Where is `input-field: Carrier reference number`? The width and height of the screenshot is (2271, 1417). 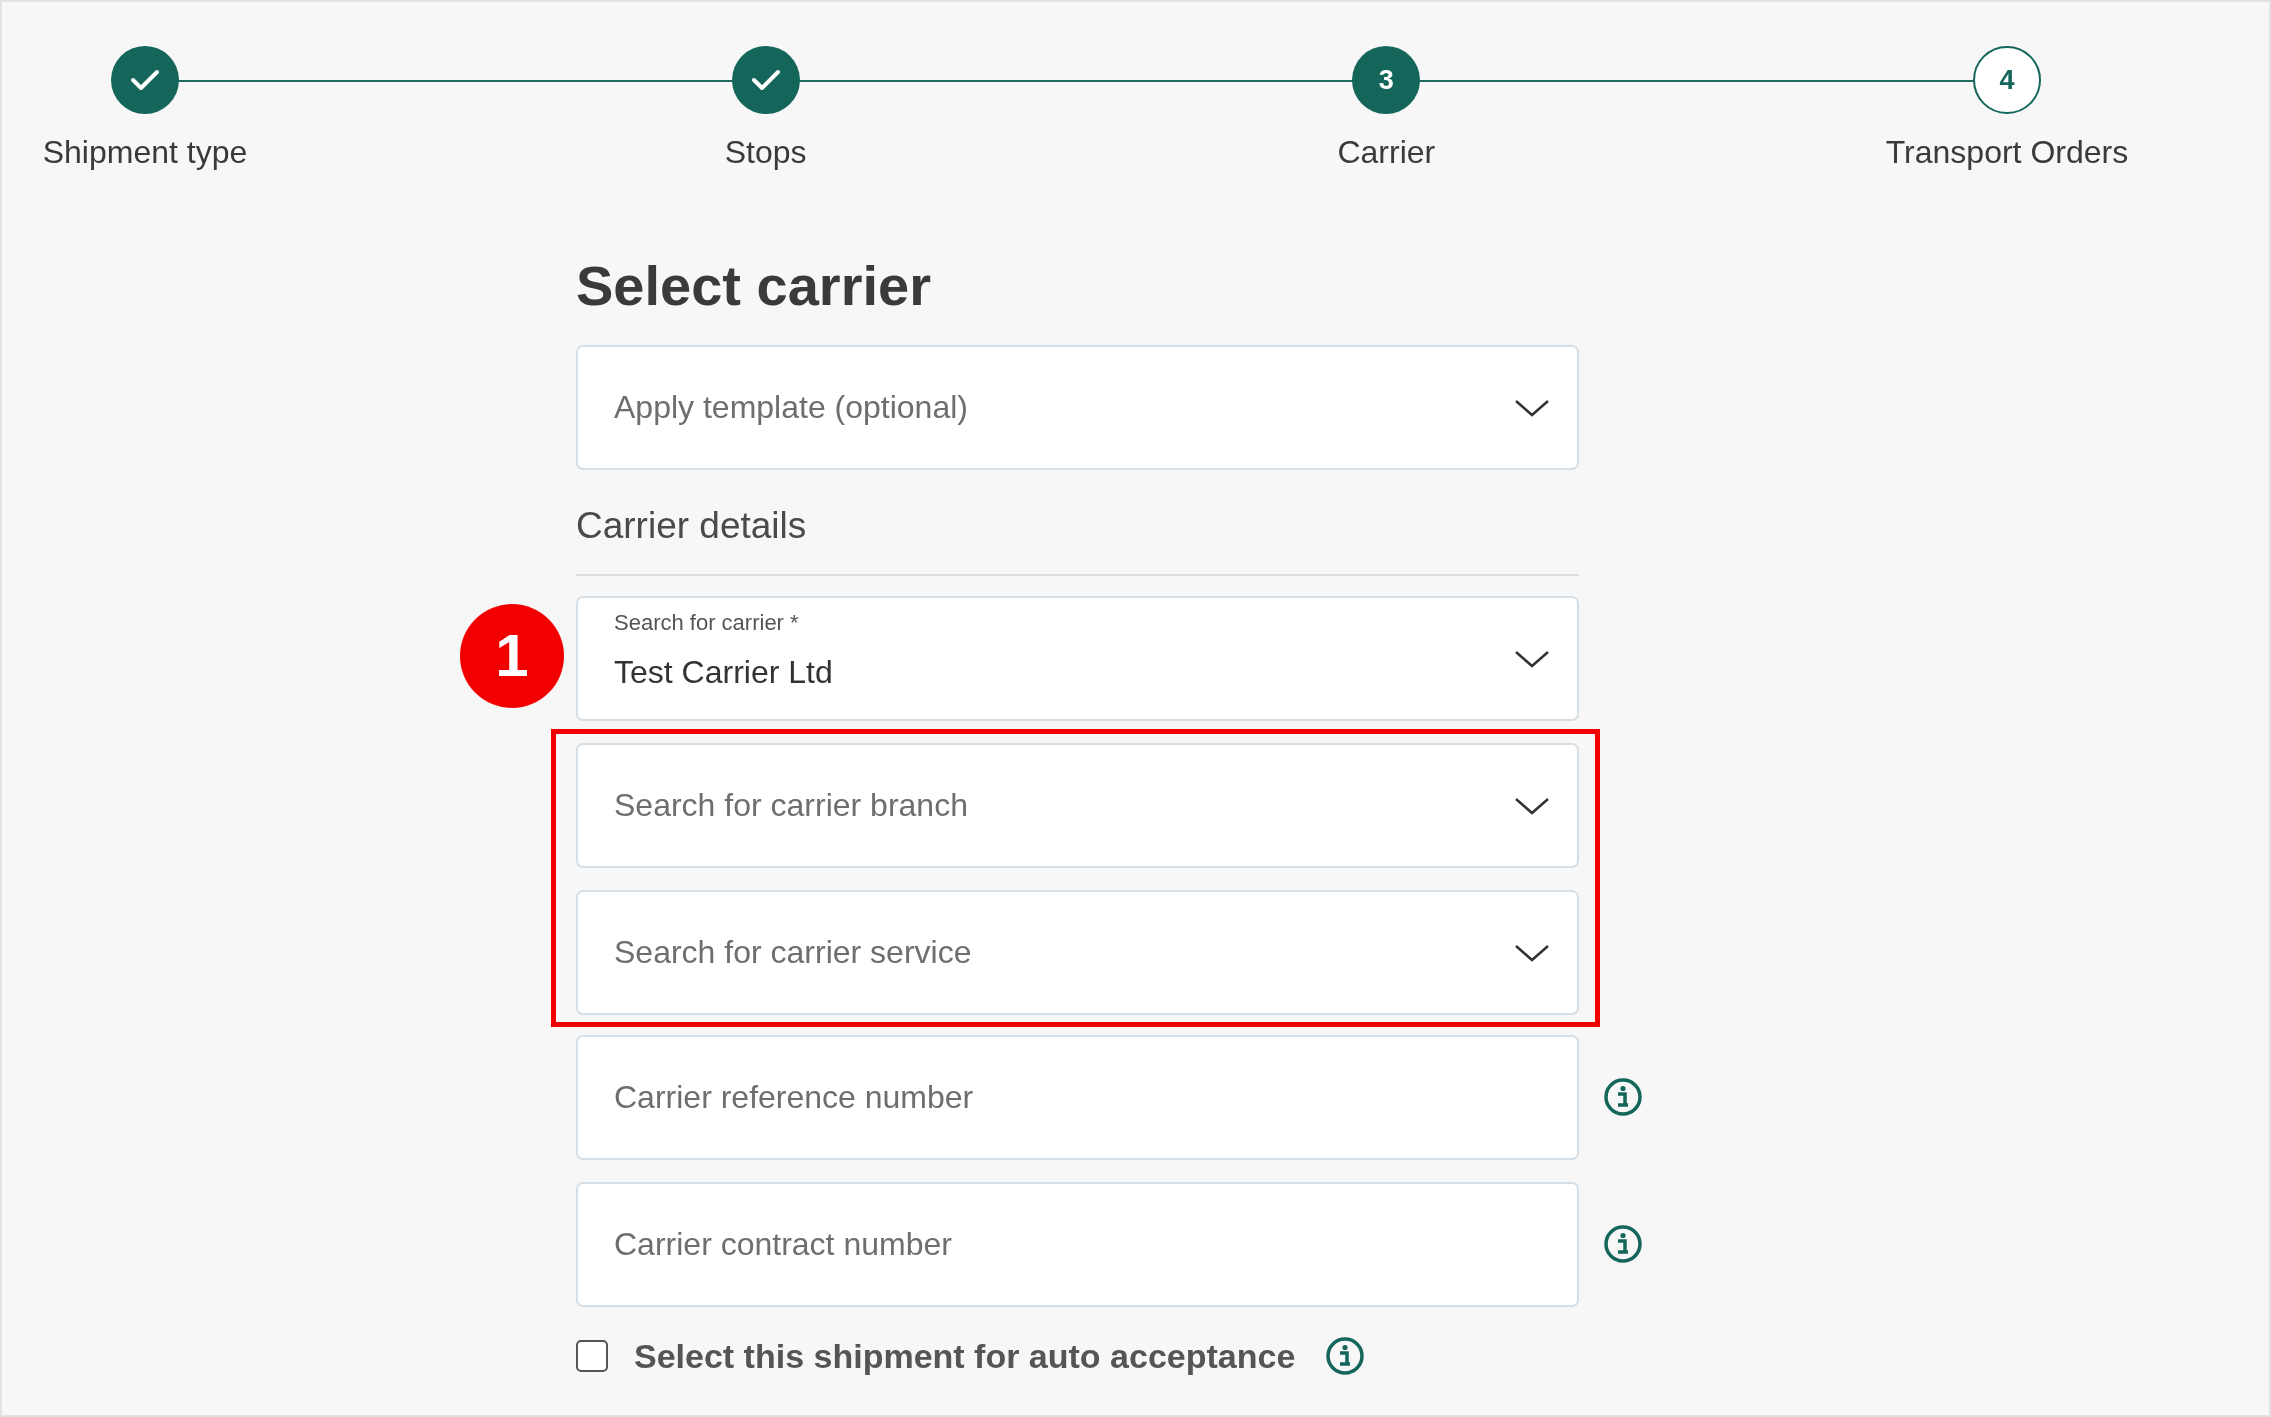
input-field: Carrier reference number is located at coordinates (1077, 1097).